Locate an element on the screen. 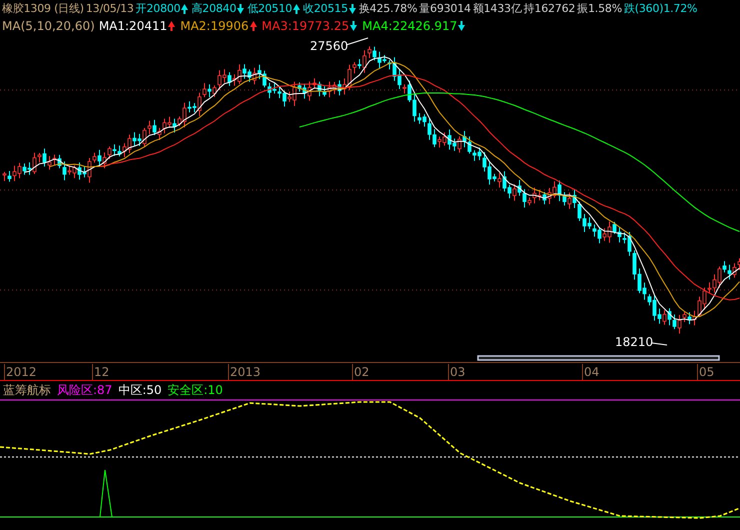 Image resolution: width=740 pixels, height=530 pixels. low-price-label: 18210 is located at coordinates (634, 342).